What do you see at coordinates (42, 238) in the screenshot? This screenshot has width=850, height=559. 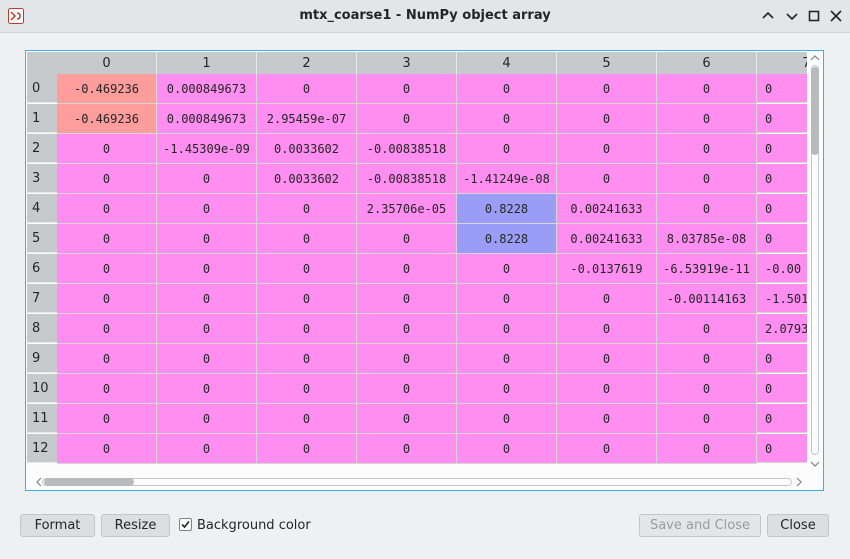 I see `row-header: 5` at bounding box center [42, 238].